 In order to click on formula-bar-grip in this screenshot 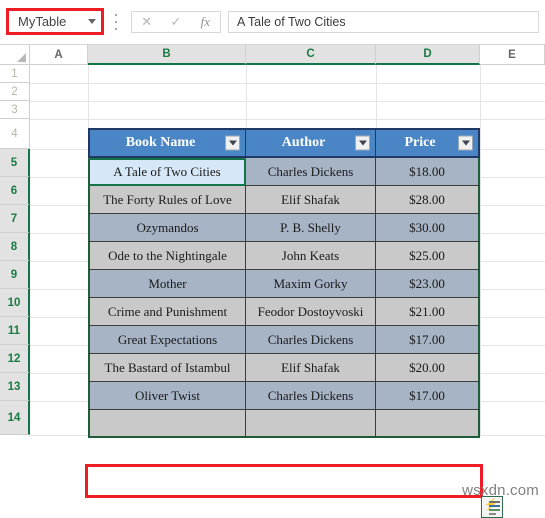, I will do `click(116, 22)`.